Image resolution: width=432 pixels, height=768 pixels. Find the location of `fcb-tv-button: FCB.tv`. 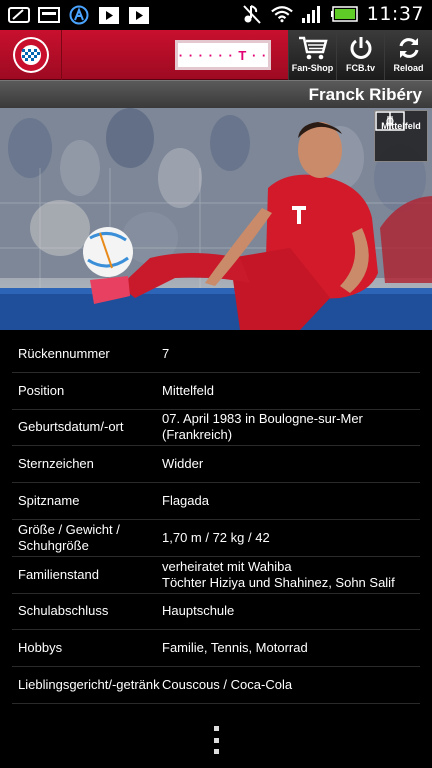

fcb-tv-button: FCB.tv is located at coordinates (360, 55).